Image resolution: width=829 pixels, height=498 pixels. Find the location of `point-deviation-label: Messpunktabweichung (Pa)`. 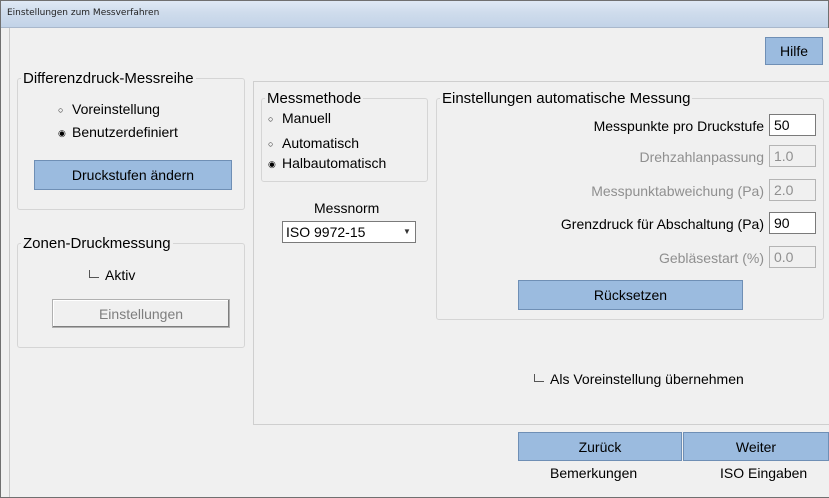

point-deviation-label: Messpunktabweichung (Pa) is located at coordinates (677, 191).